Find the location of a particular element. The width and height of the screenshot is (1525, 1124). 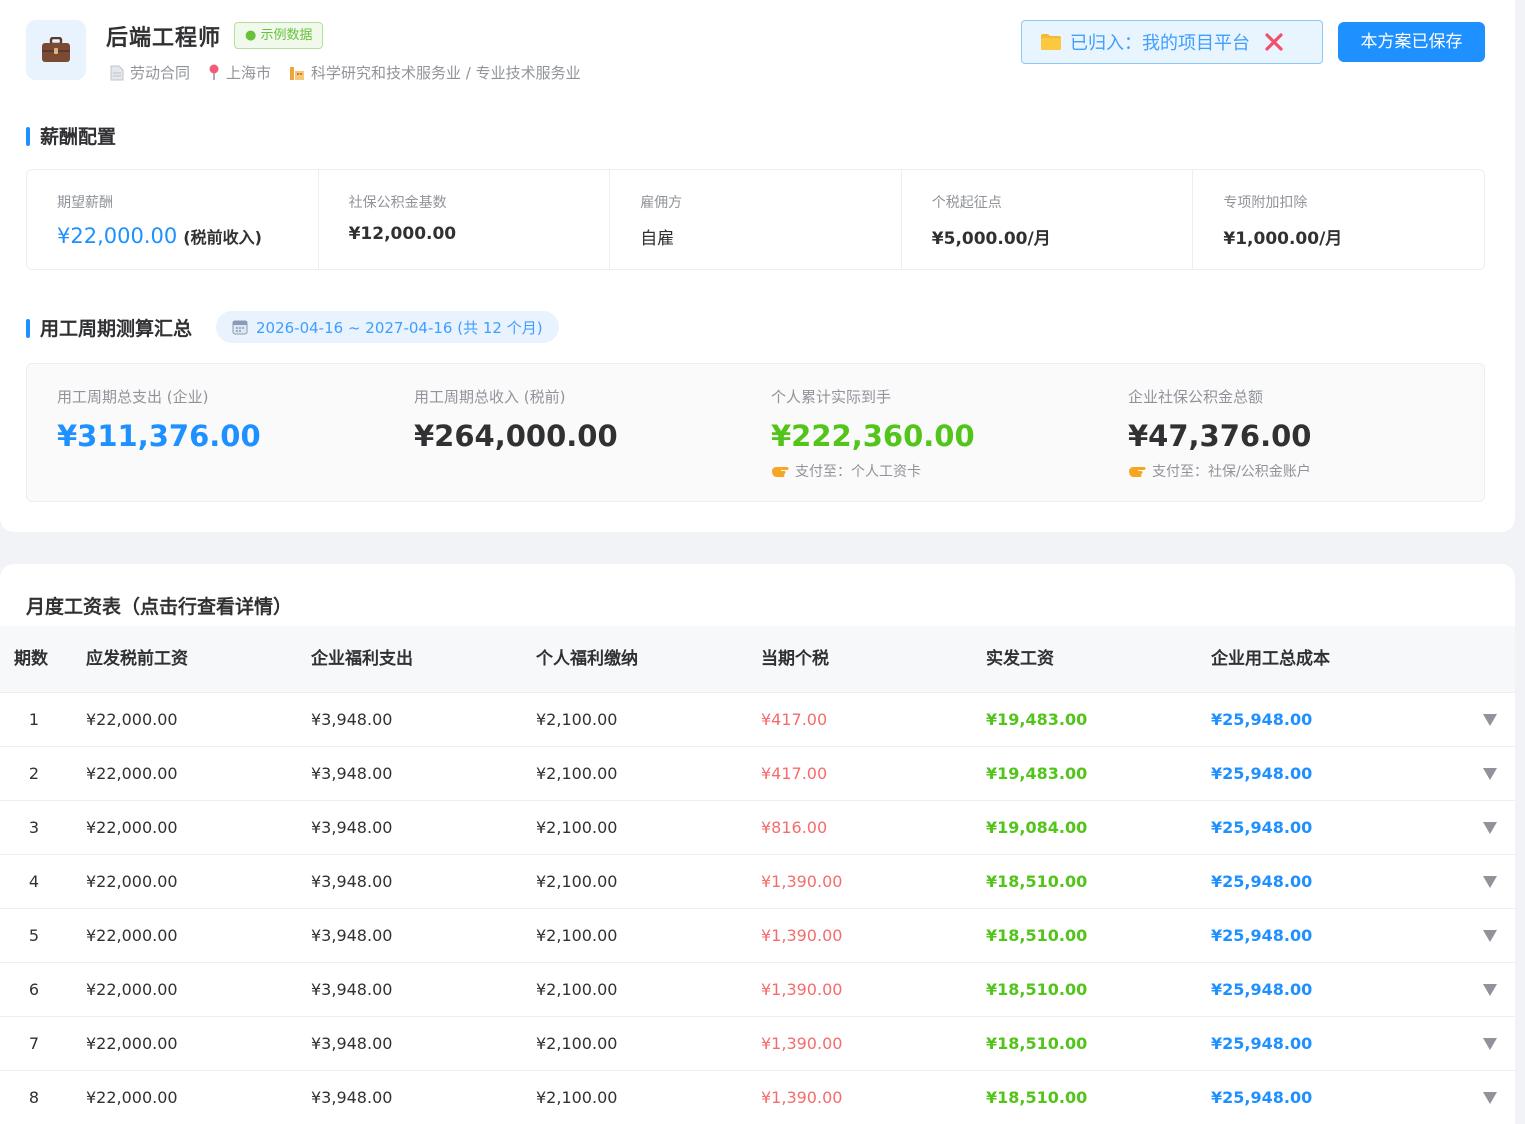

config-label: 社保公积金基数 is located at coordinates (397, 203).